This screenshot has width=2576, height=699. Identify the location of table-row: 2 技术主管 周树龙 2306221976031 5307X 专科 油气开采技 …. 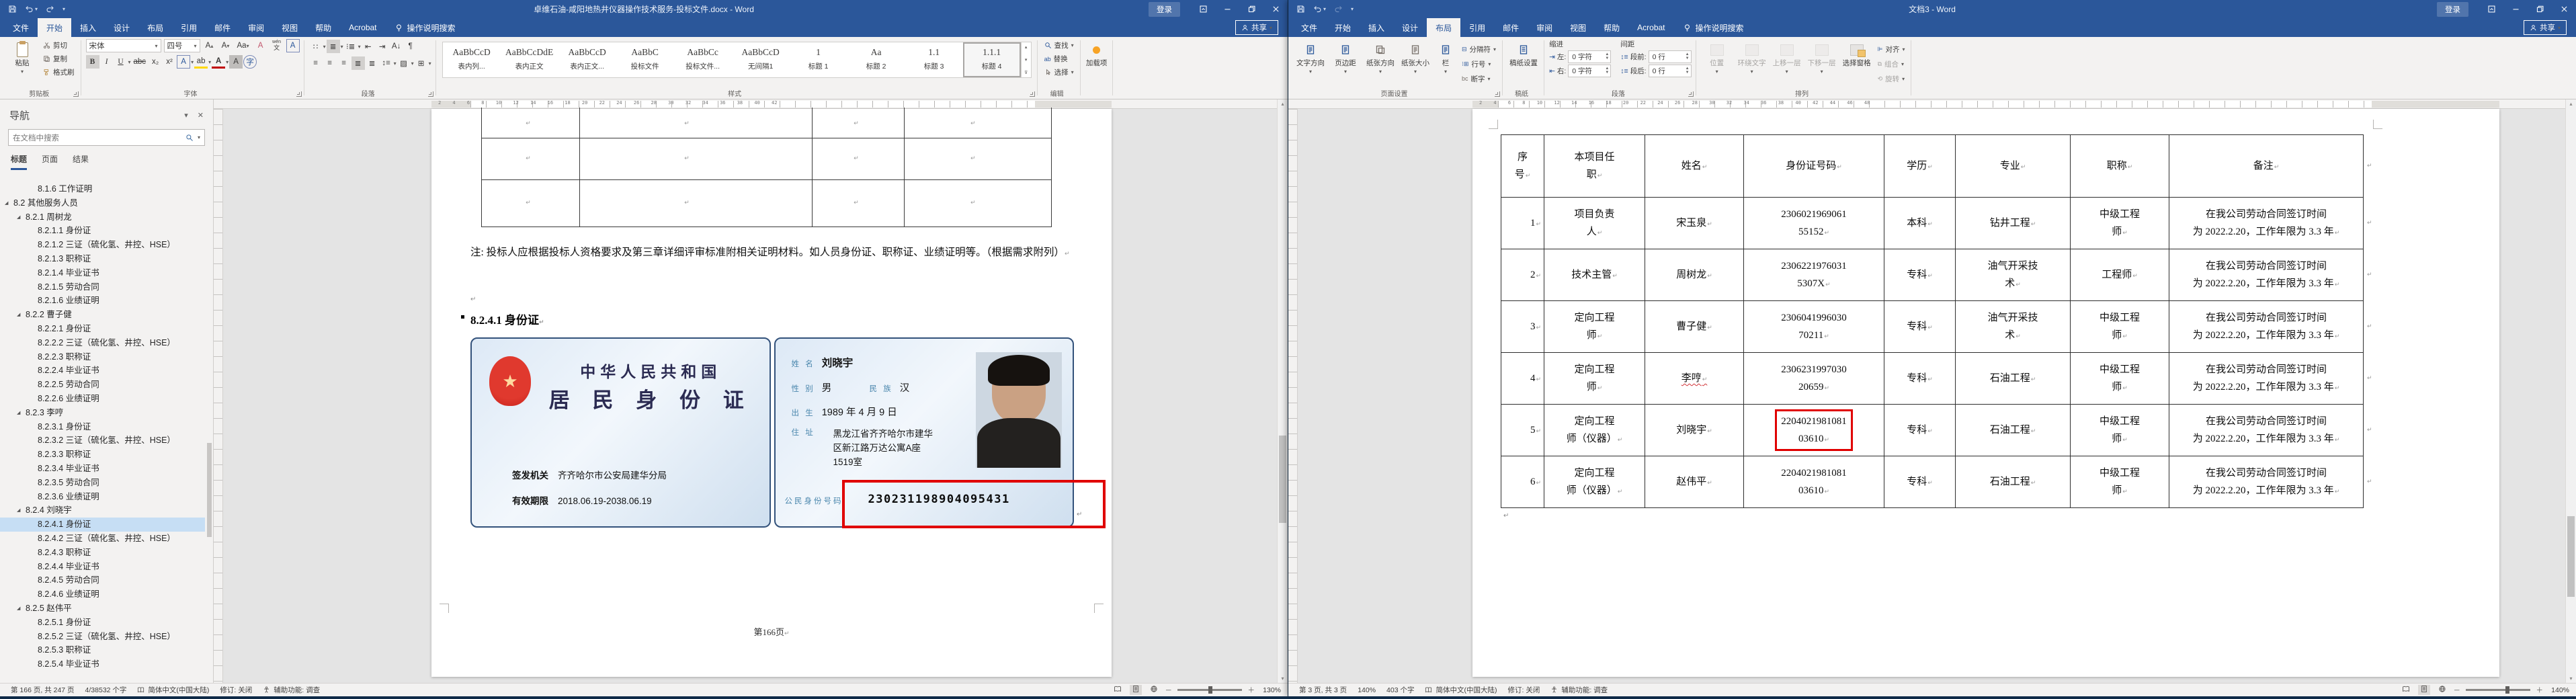
(1932, 275).